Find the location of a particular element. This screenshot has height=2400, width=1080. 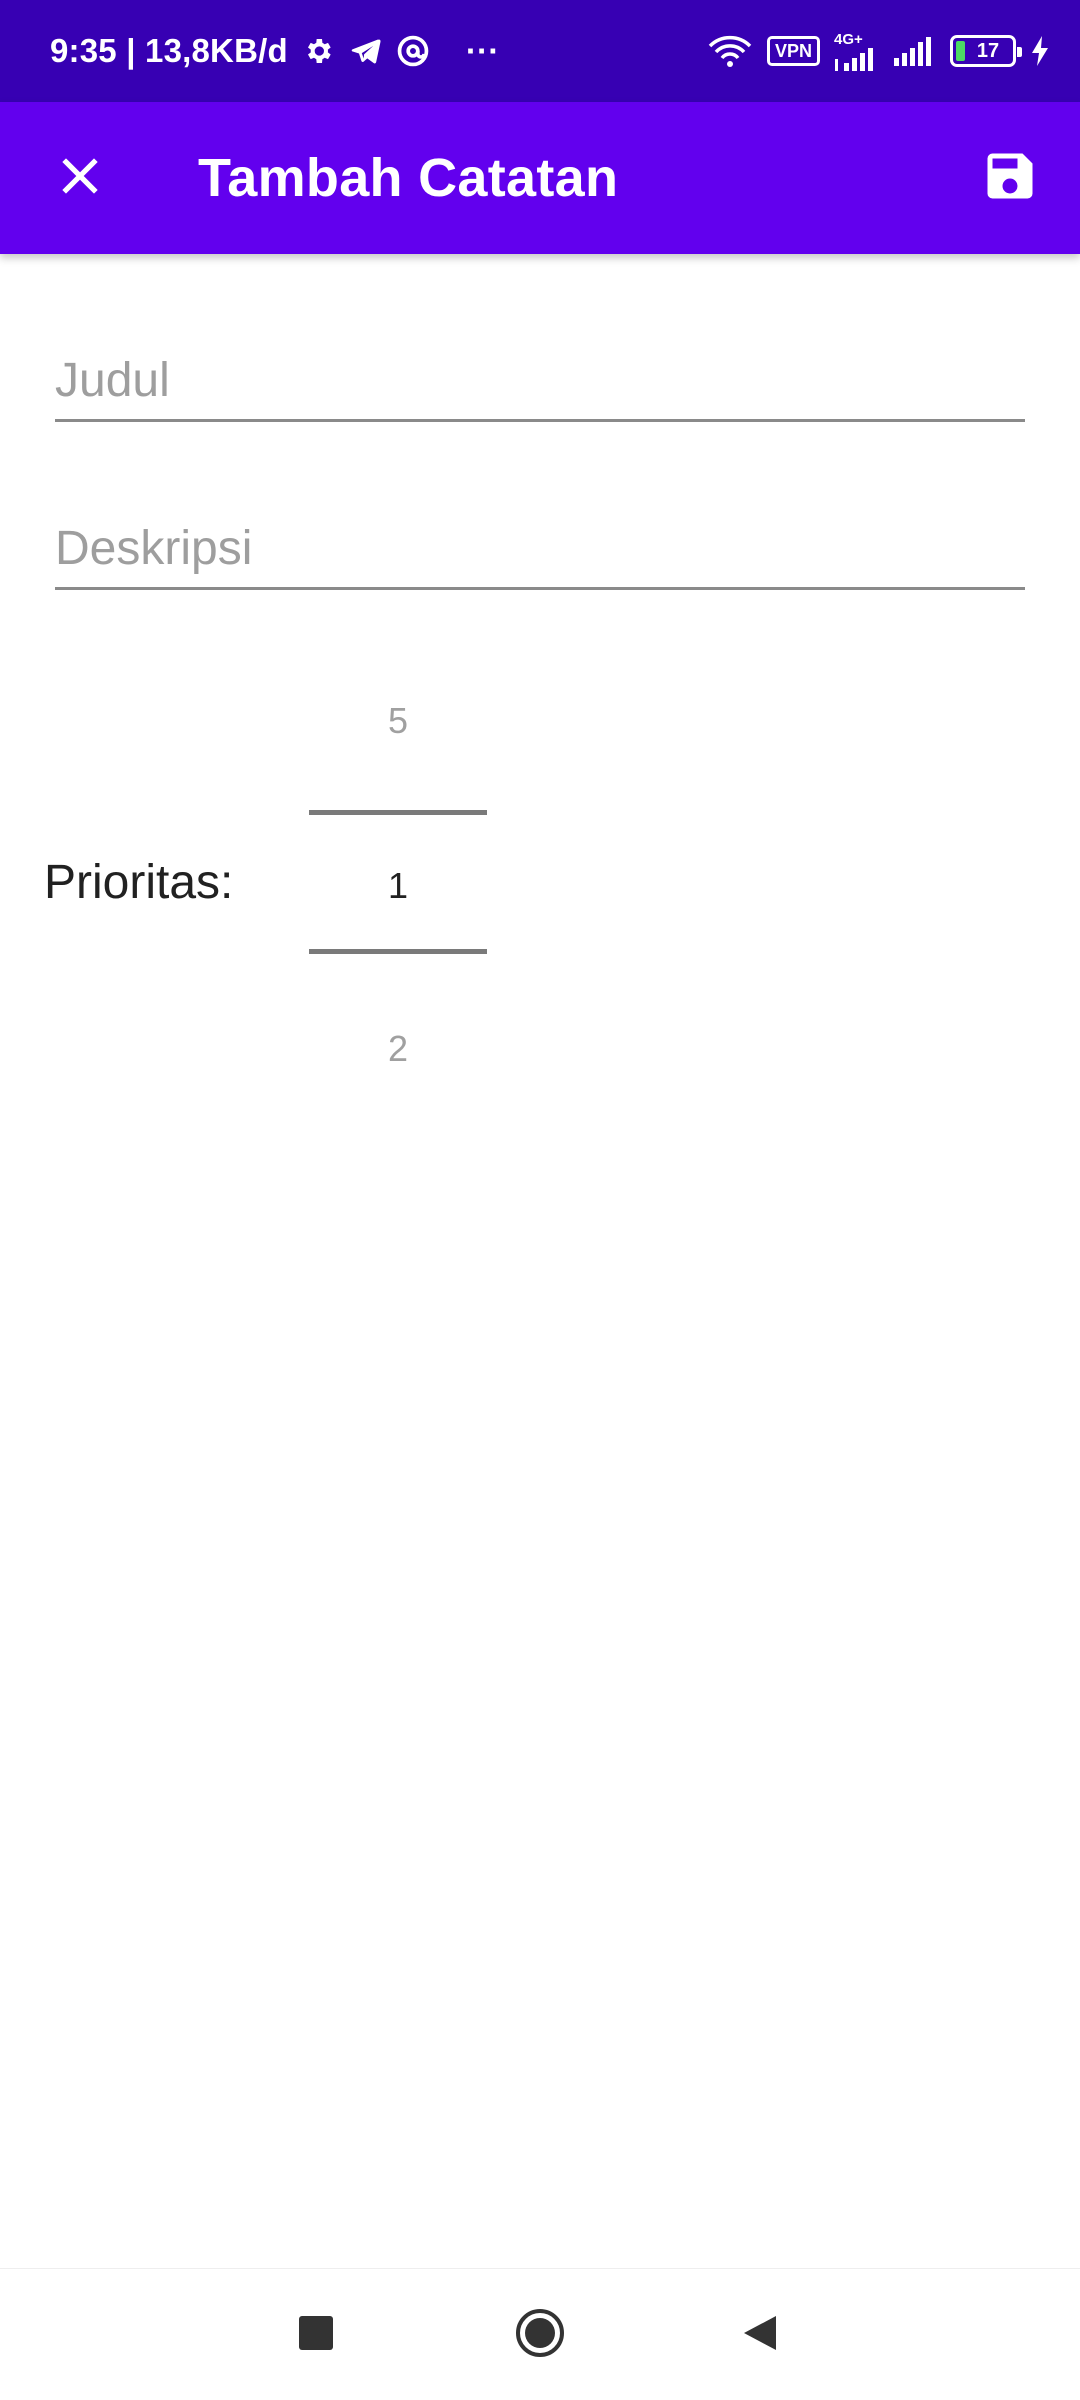

battery-level: 17 is located at coordinates (988, 50).